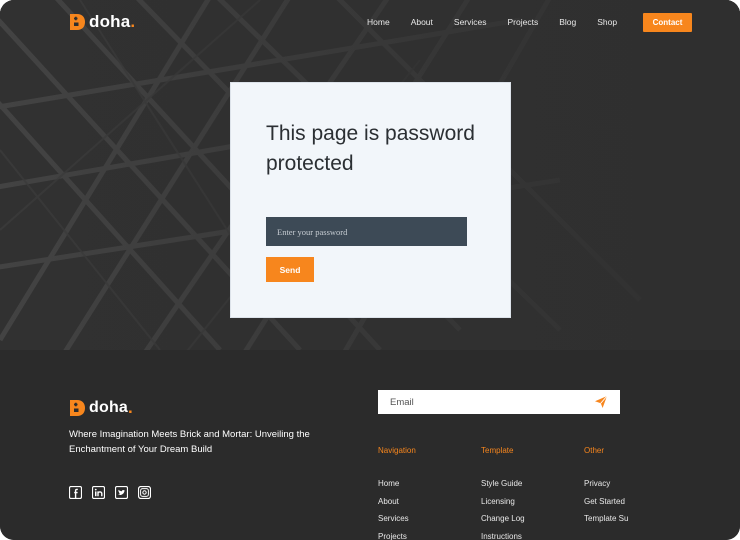 This screenshot has width=740, height=540. I want to click on nav-item-about: About, so click(422, 22).